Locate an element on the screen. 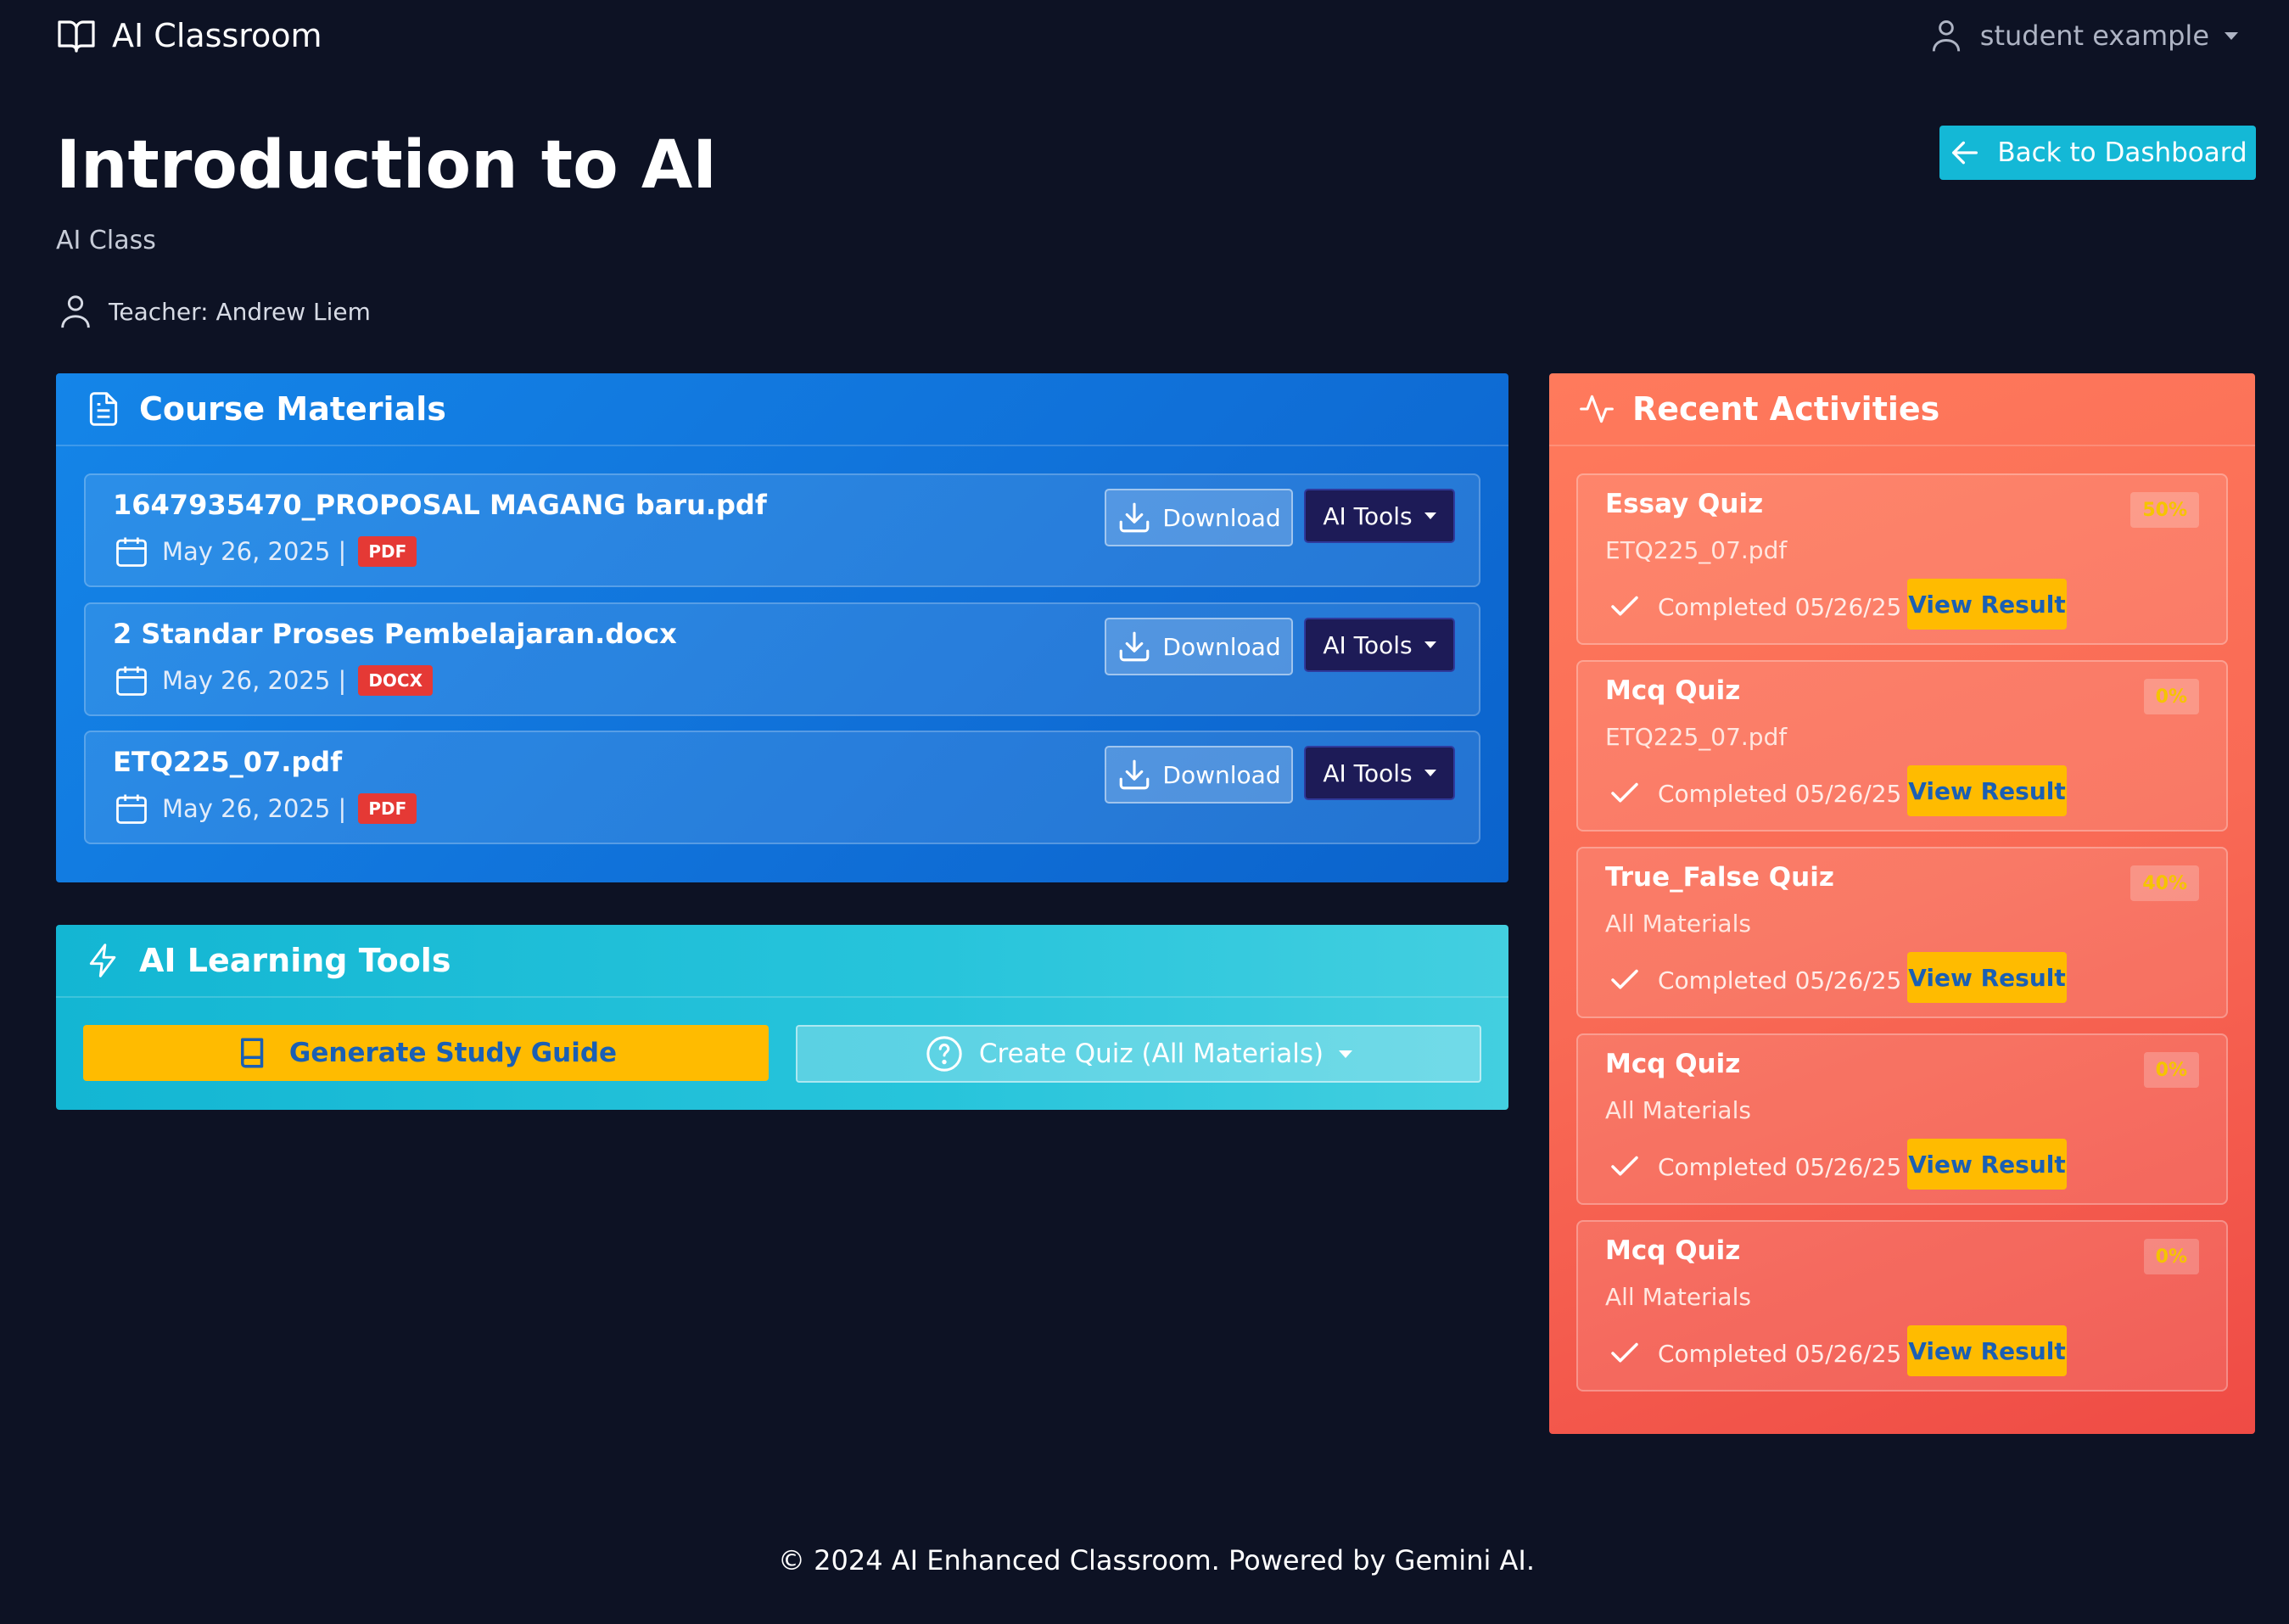 Image resolution: width=2289 pixels, height=1624 pixels. brand-link: AI Classroom is located at coordinates (189, 35).